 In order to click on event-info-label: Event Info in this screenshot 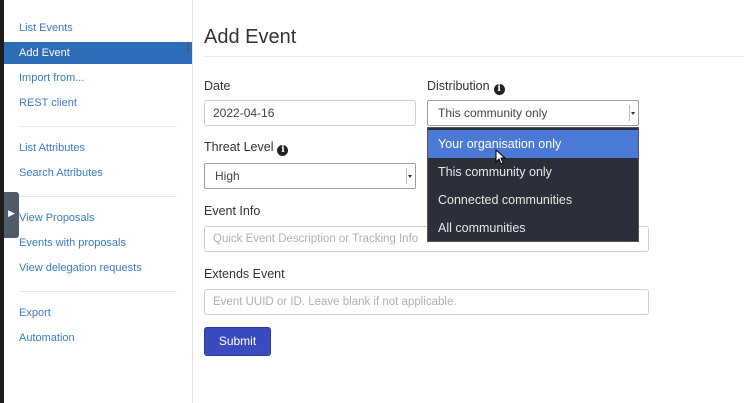, I will do `click(232, 211)`.